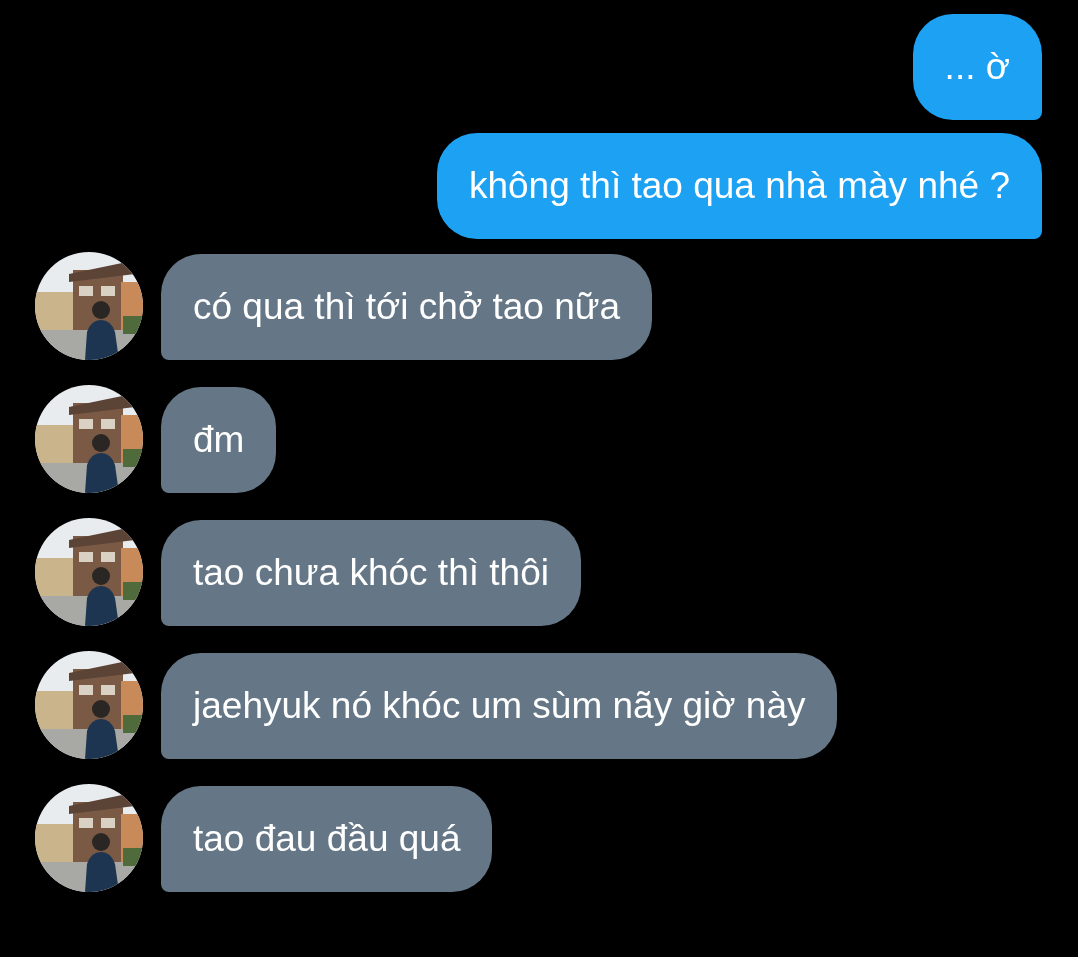 This screenshot has width=1078, height=957. Describe the element at coordinates (499, 706) in the screenshot. I see `received-message: jaehyuk nó khóc um sùm nãy giờ này` at that location.